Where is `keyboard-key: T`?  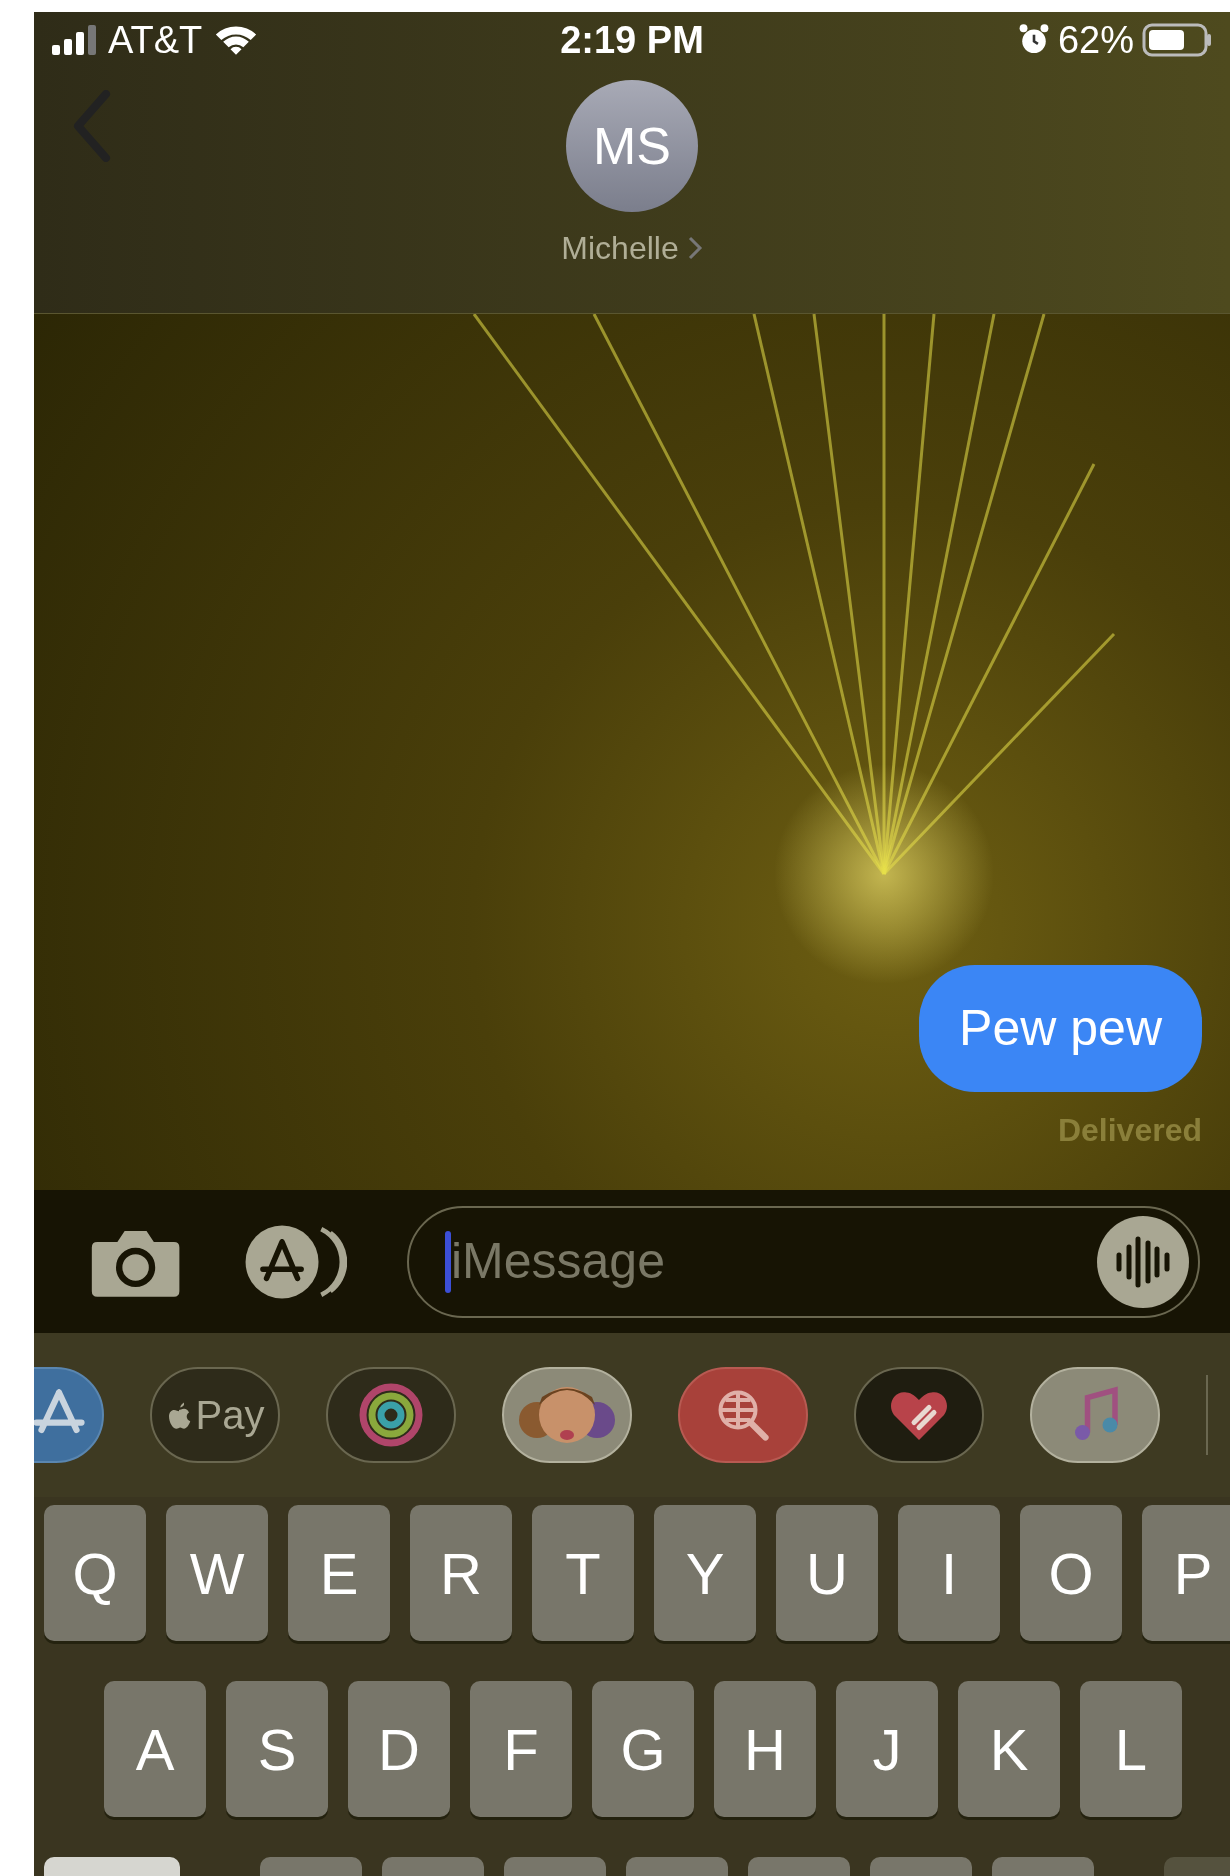 keyboard-key: T is located at coordinates (583, 1573).